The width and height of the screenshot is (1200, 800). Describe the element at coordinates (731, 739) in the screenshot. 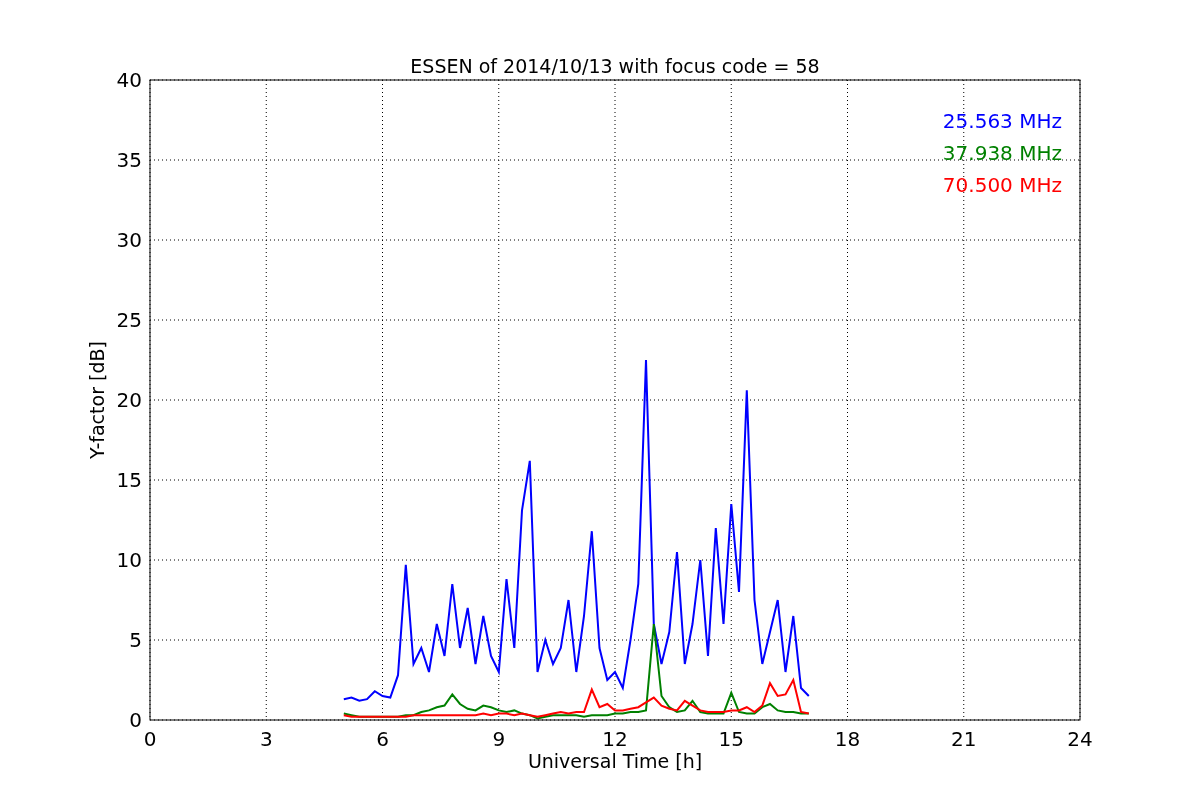

I see `x-tick-label: 15` at that location.